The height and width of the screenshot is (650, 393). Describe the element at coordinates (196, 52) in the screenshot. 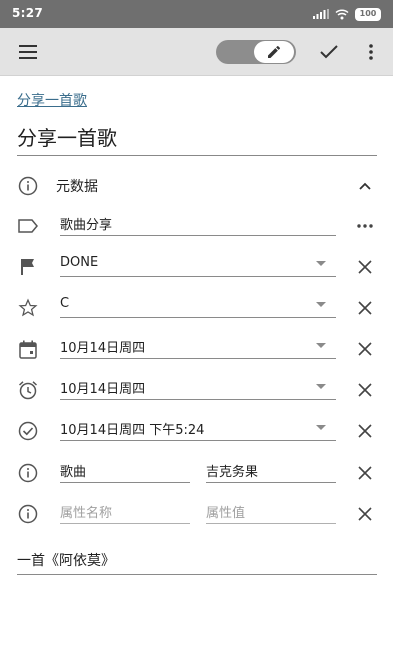

I see `app-bar` at that location.